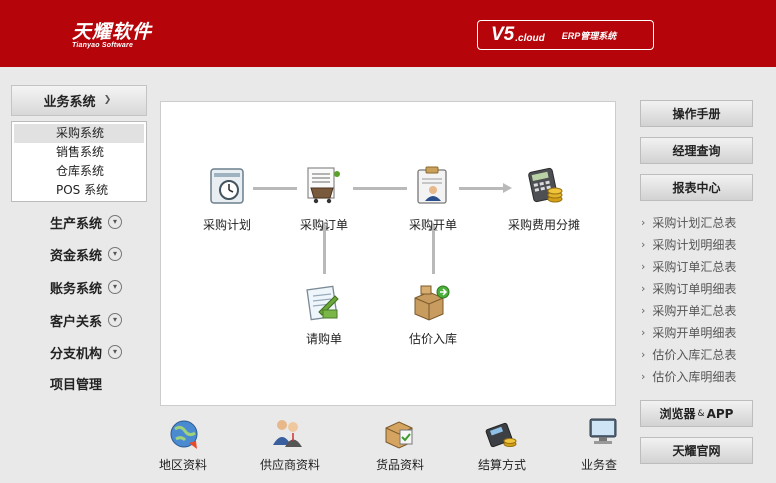 This screenshot has height=483, width=776. I want to click on submenu-item-sales: 销售系统, so click(79, 152).